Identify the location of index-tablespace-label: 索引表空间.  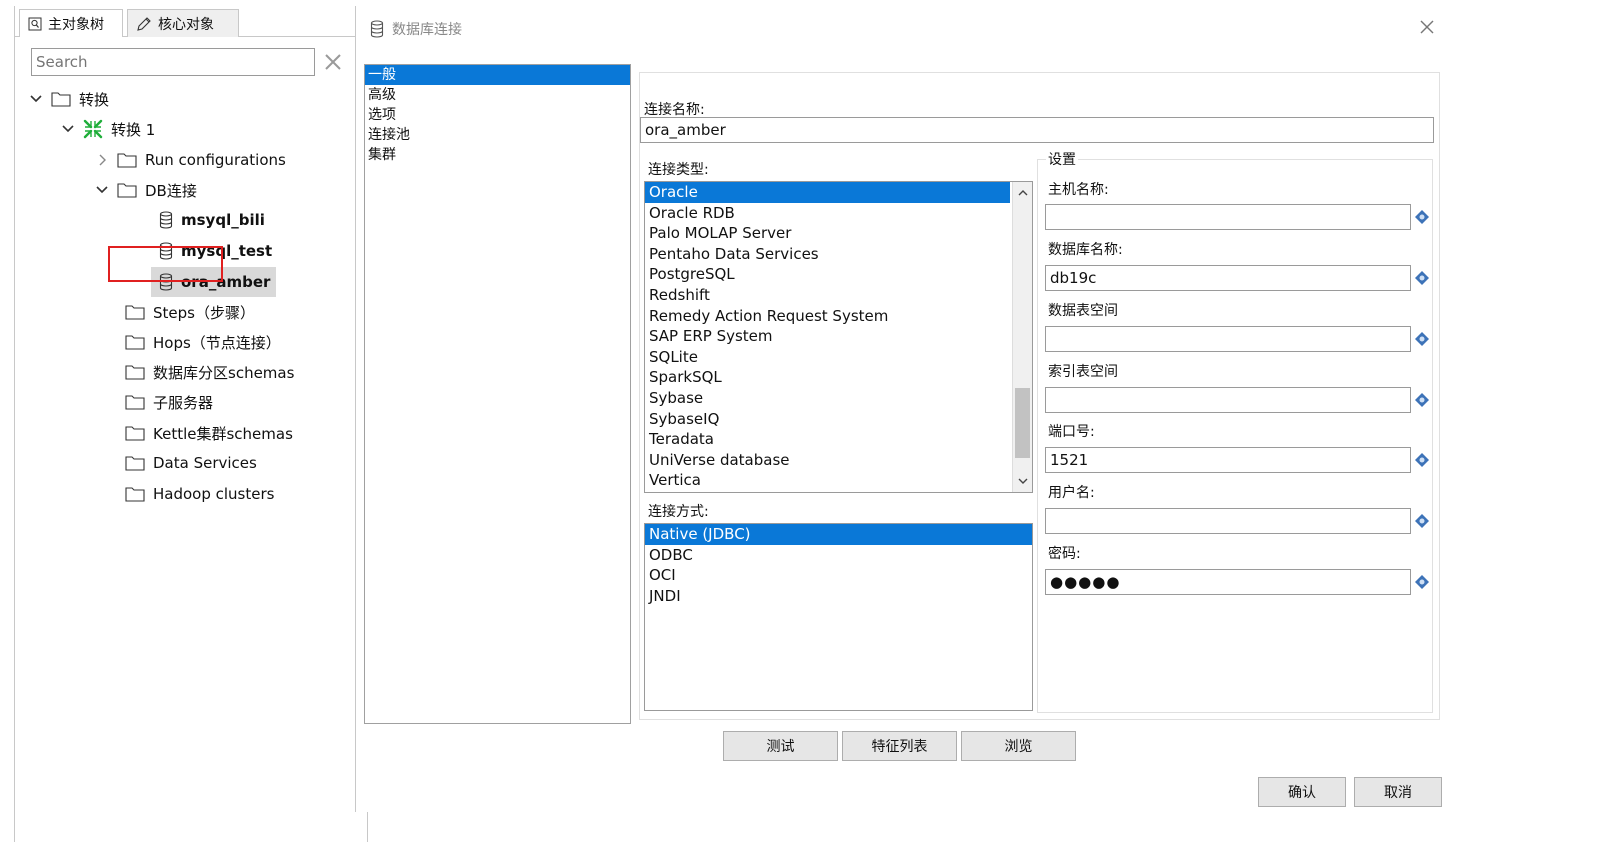
(1083, 372).